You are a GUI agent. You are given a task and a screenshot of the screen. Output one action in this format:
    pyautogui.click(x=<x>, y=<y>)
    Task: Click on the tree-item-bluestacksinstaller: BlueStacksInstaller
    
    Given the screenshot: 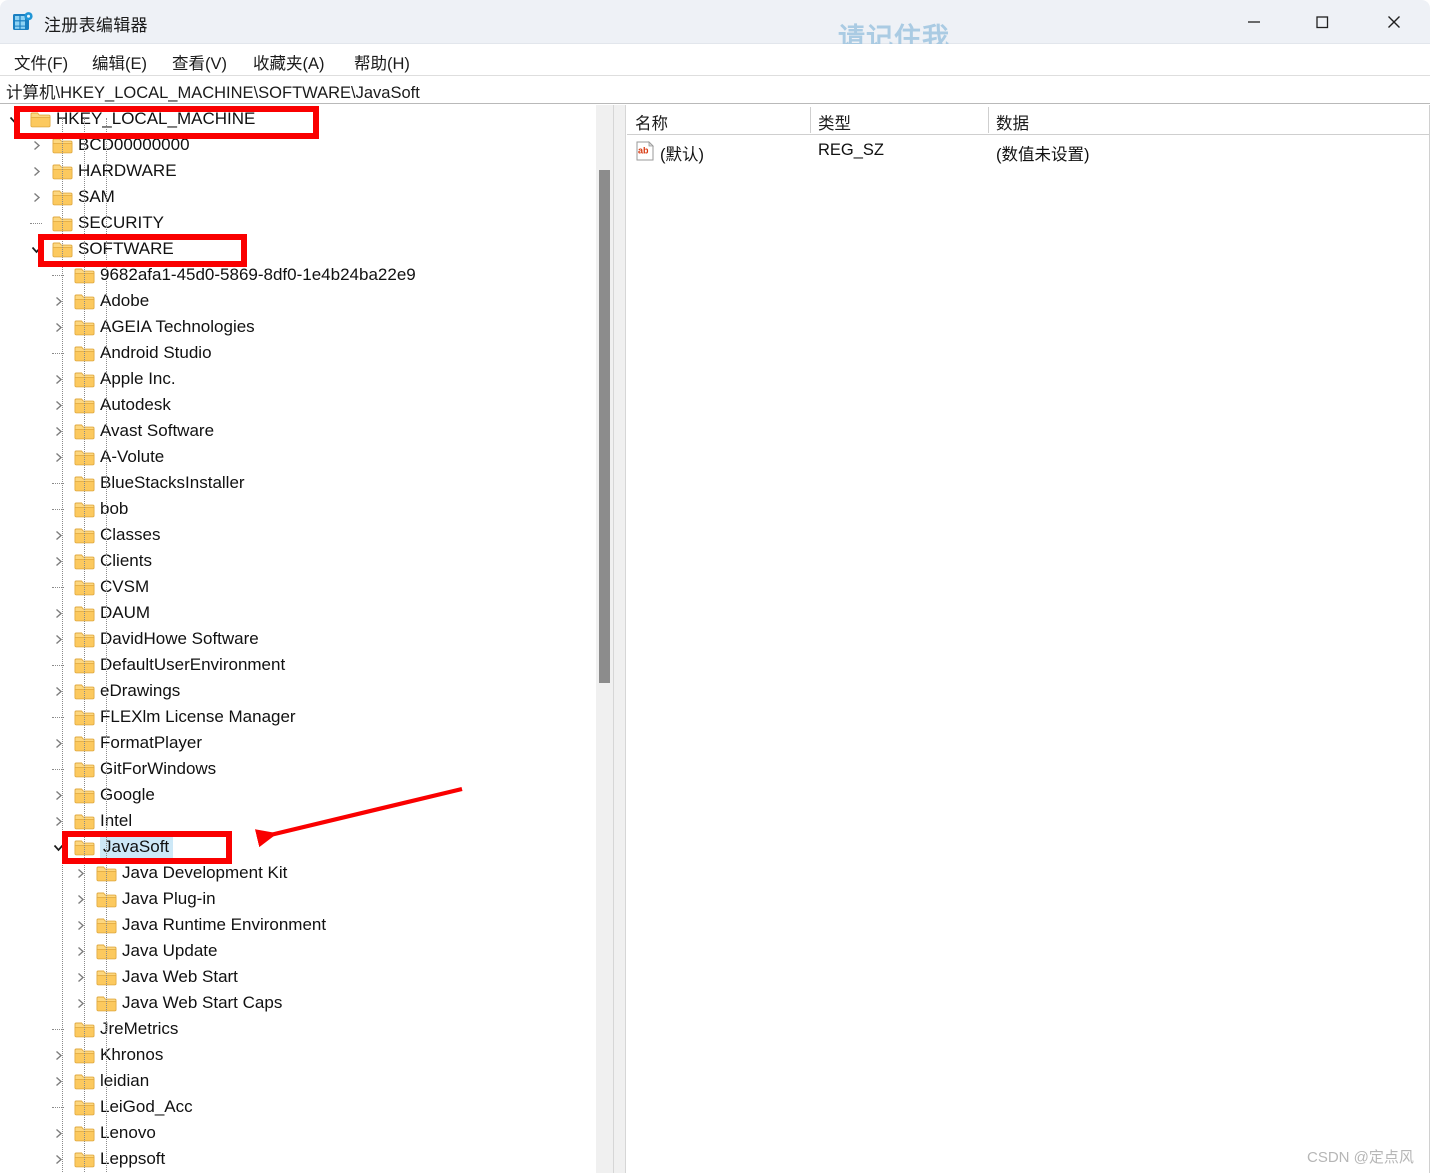 What is the action you would take?
    pyautogui.click(x=298, y=483)
    